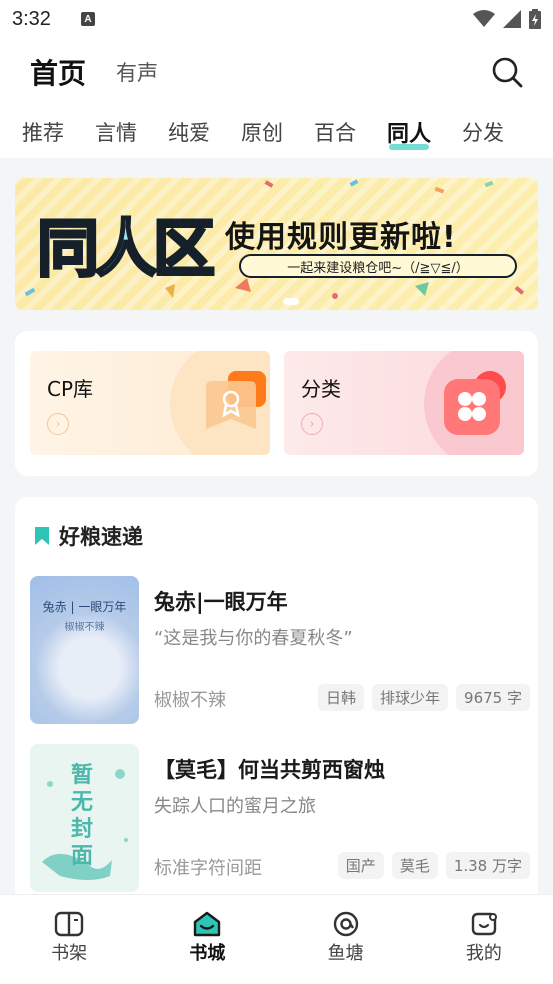 The width and height of the screenshot is (553, 984). Describe the element at coordinates (207, 924) in the screenshot. I see `bookstore-icon` at that location.